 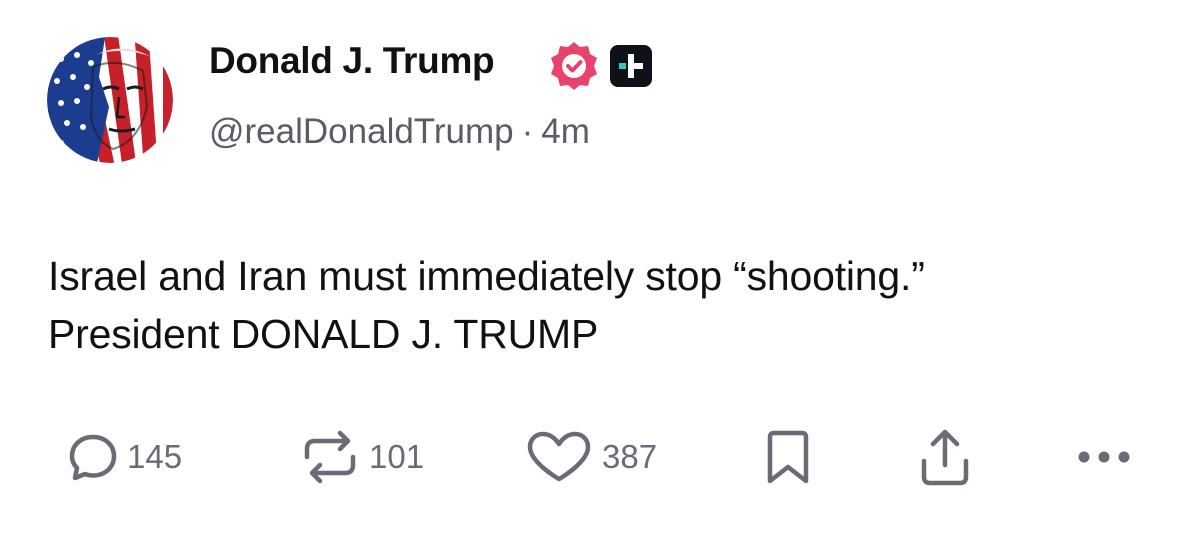 I want to click on like-button: 387, so click(x=590, y=457).